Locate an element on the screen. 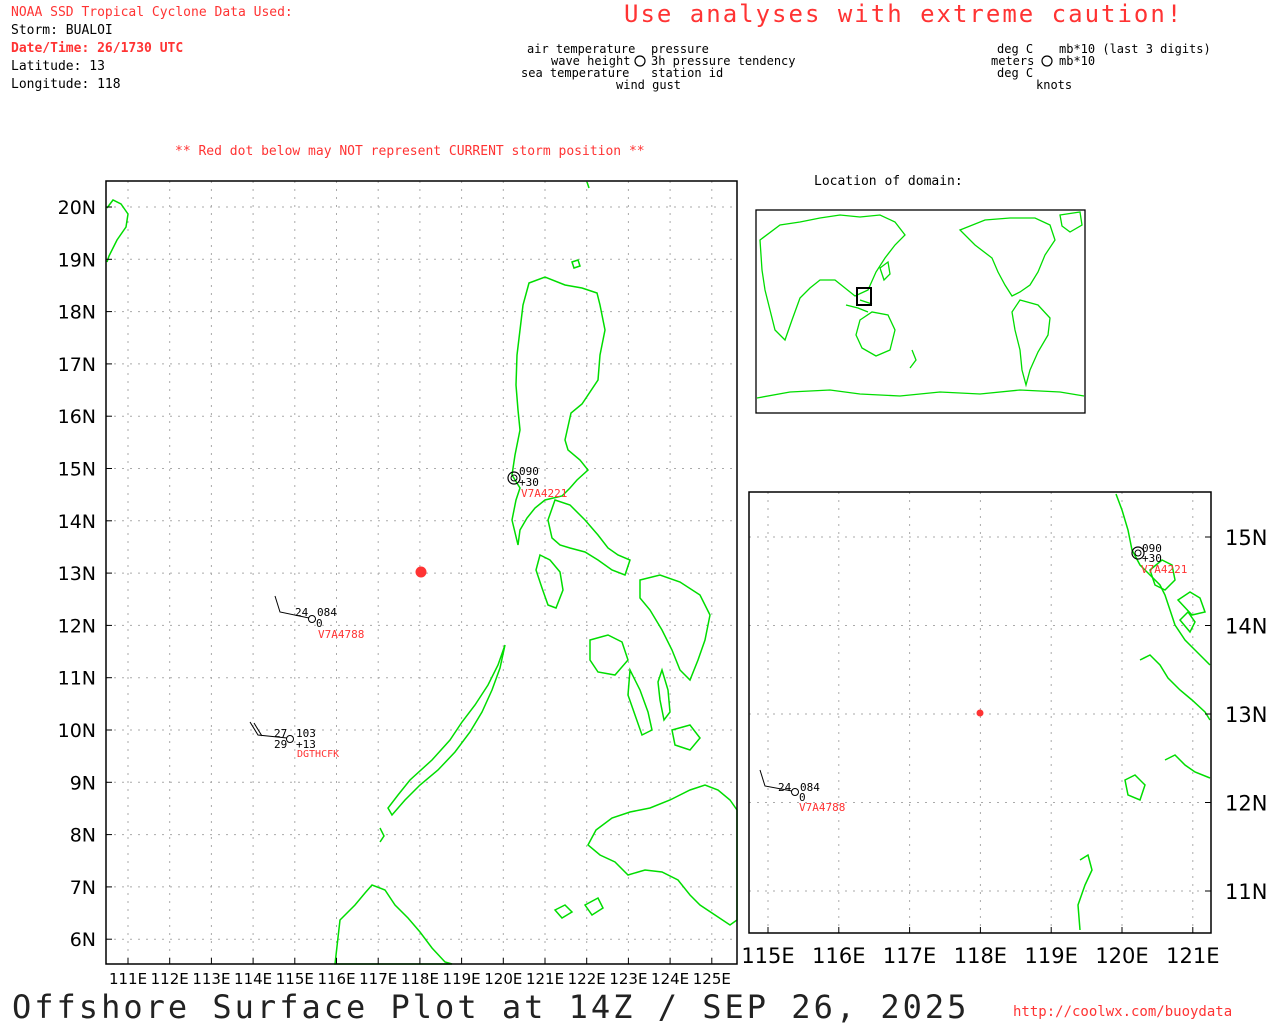 The width and height of the screenshot is (1280, 1026). lon-label: 123E is located at coordinates (628, 979).